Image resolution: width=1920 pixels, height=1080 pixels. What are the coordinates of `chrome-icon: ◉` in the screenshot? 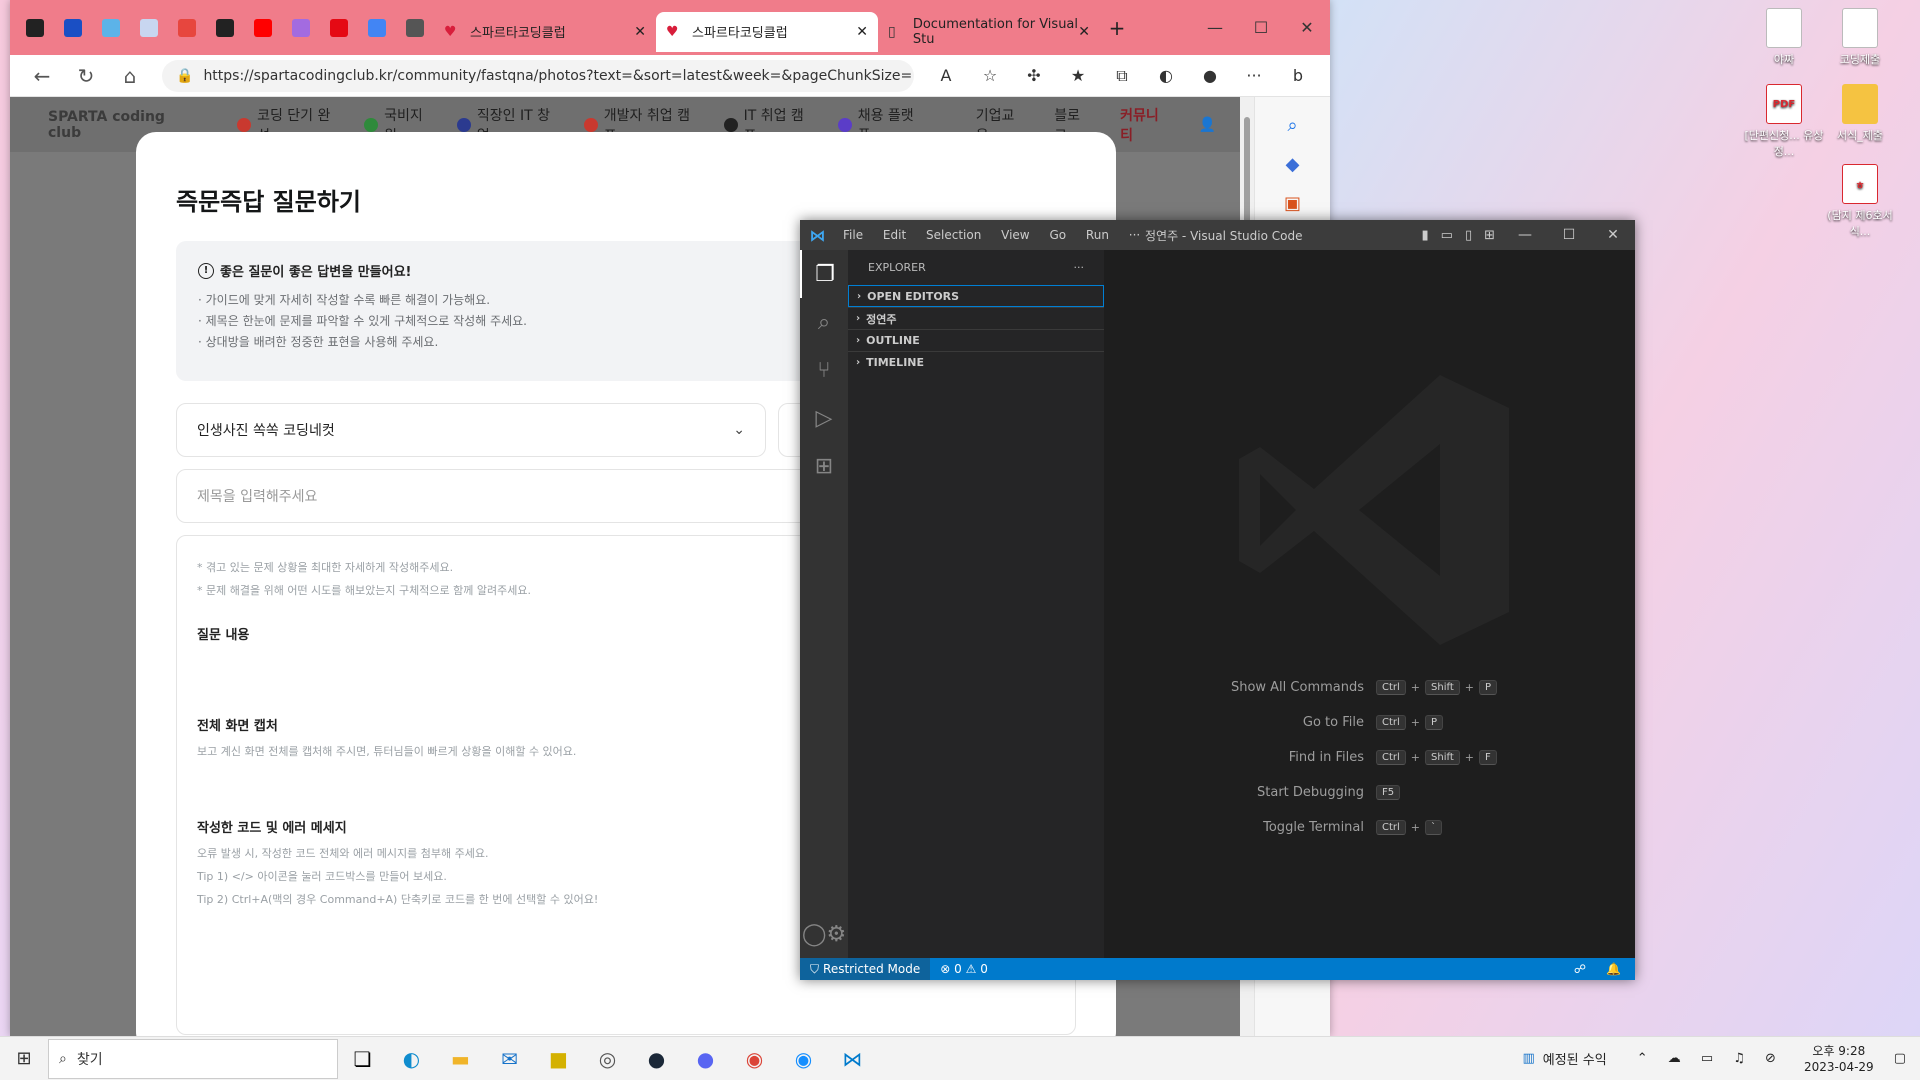 It's located at (754, 1059).